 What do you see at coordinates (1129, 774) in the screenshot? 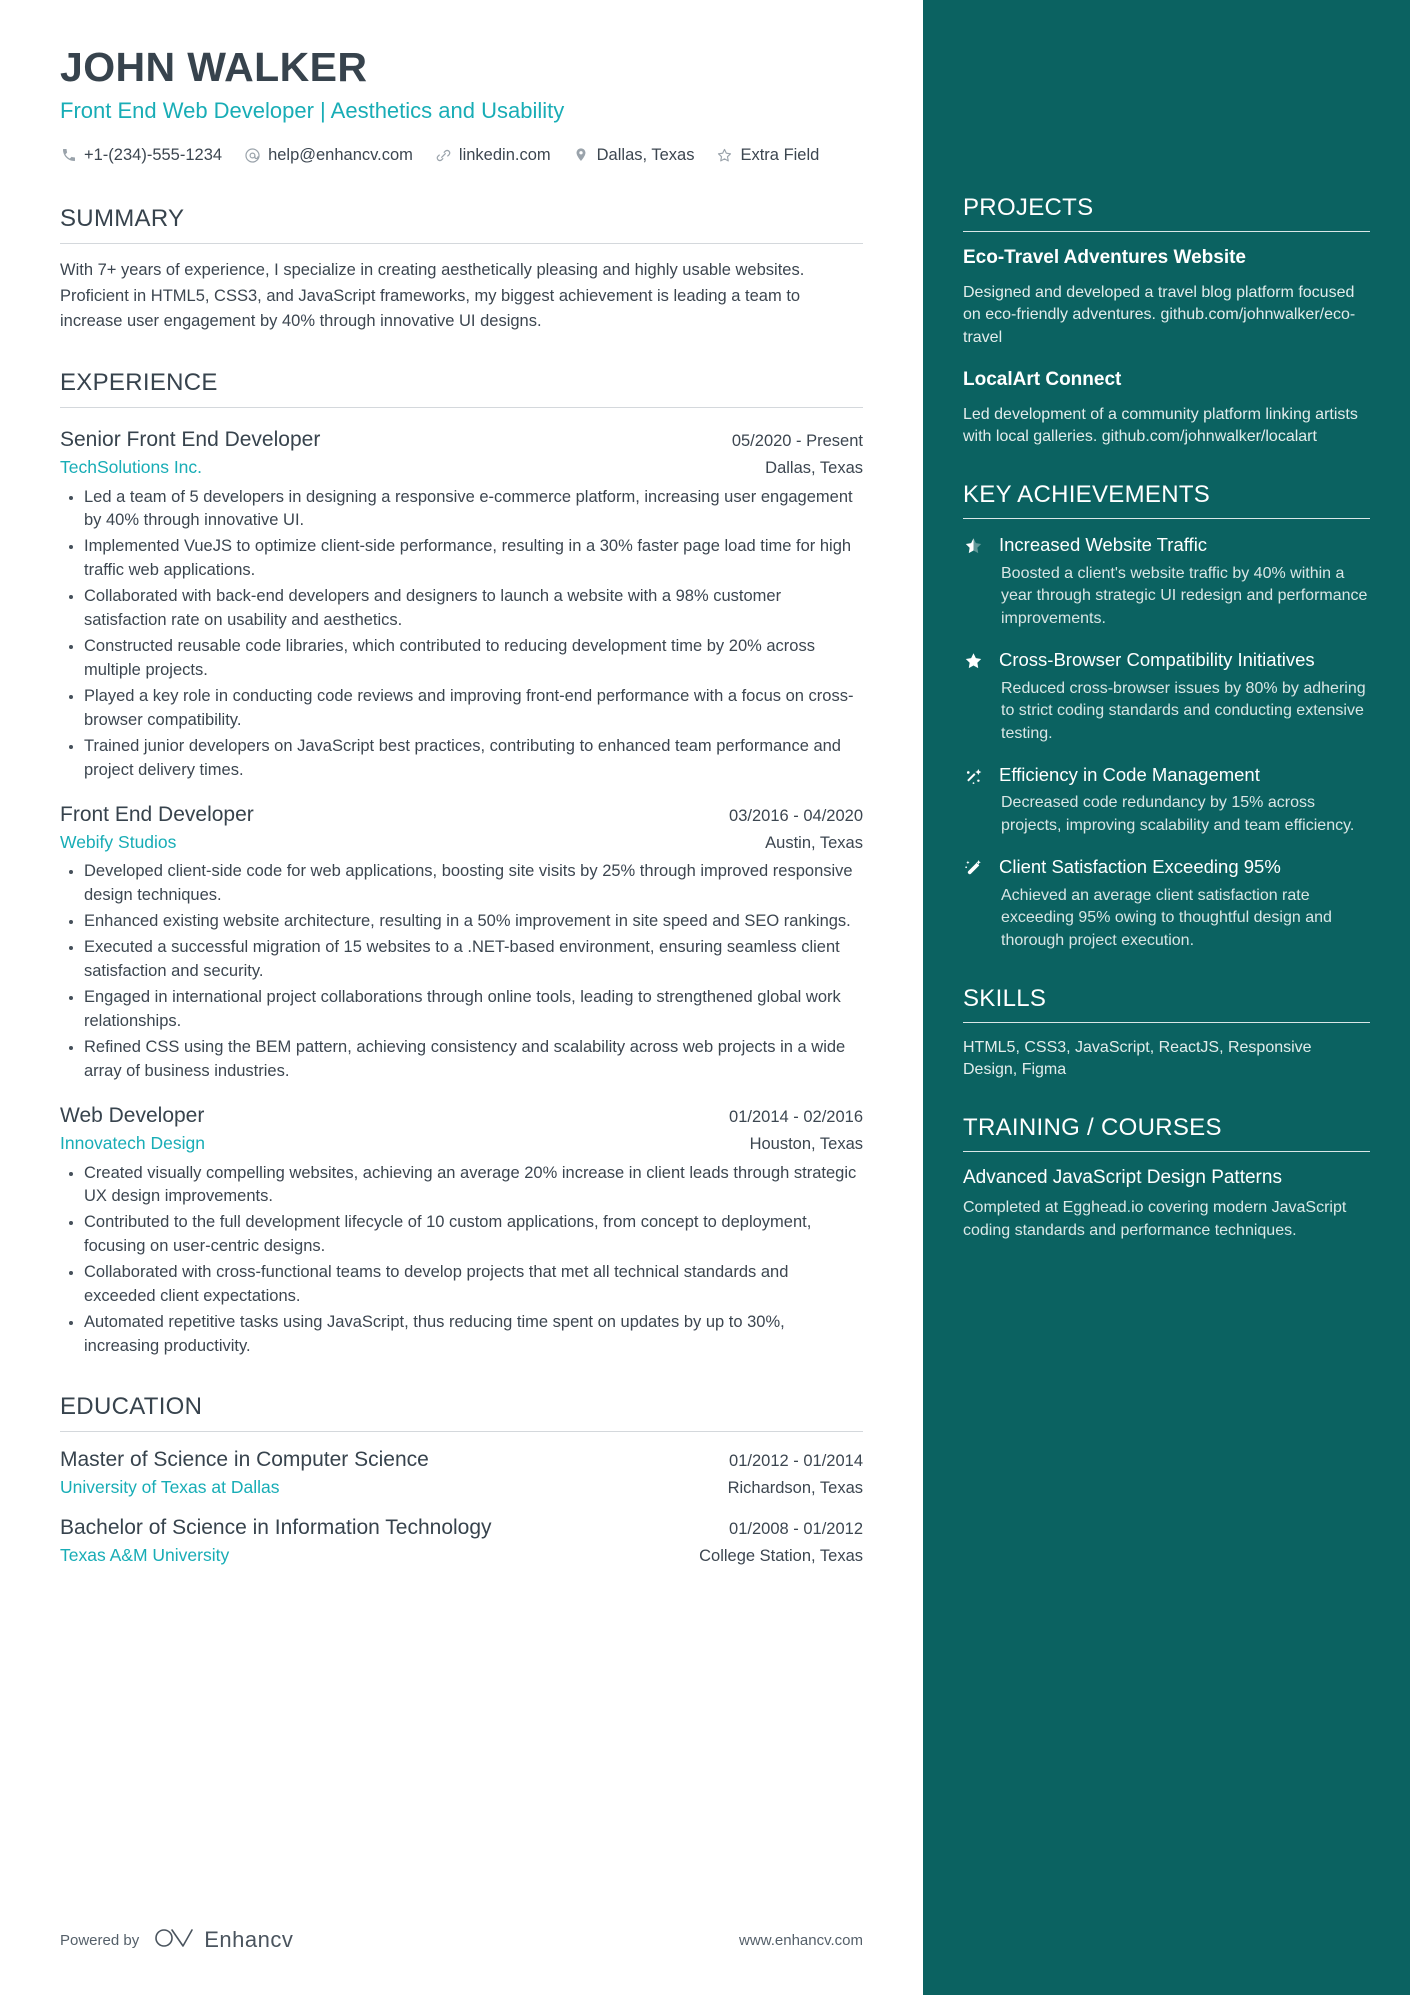
I see `achievement-title: Efficiency in Code Management` at bounding box center [1129, 774].